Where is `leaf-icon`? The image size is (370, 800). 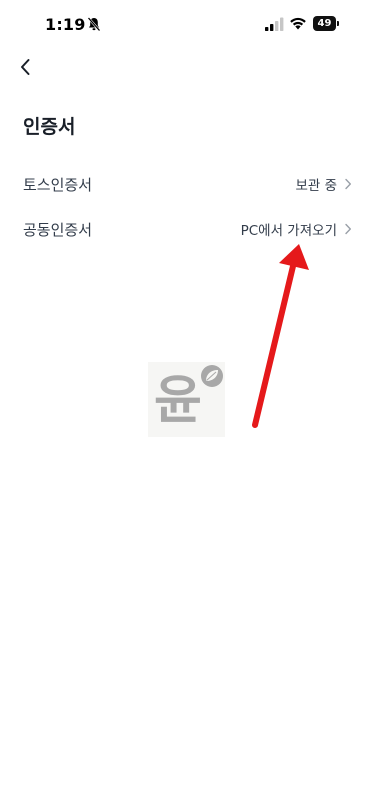 leaf-icon is located at coordinates (212, 376).